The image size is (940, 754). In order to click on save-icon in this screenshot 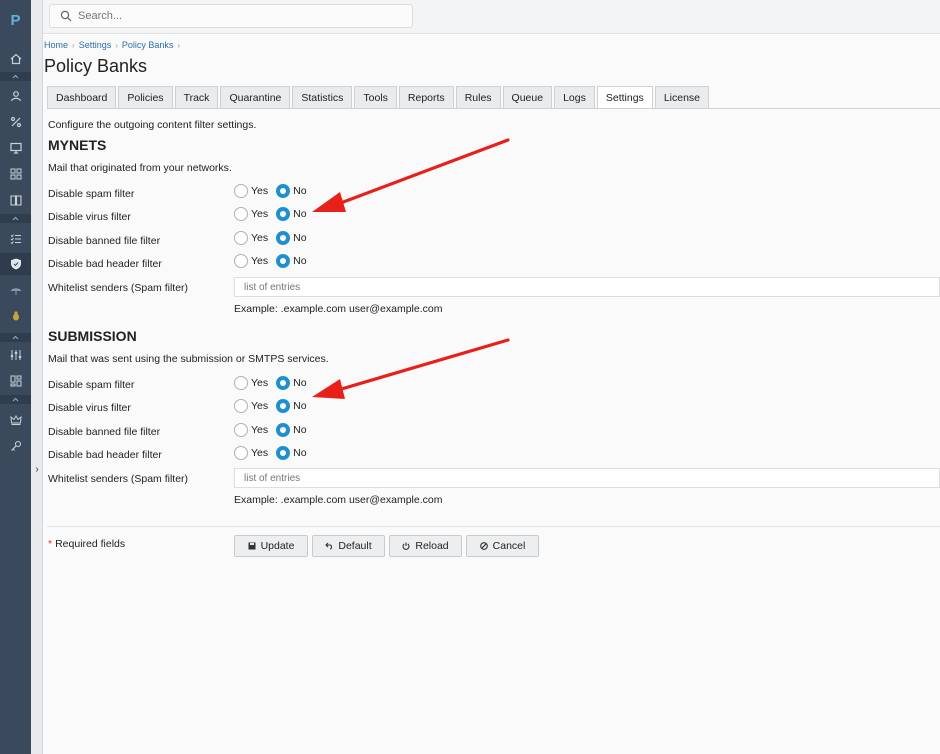, I will do `click(252, 546)`.